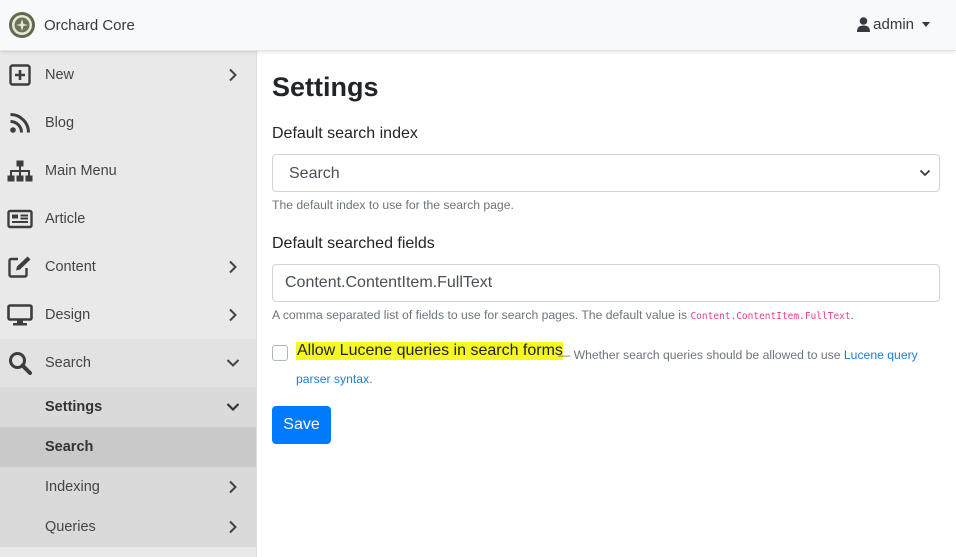 The height and width of the screenshot is (557, 956). What do you see at coordinates (301, 425) in the screenshot?
I see `save-button: Save` at bounding box center [301, 425].